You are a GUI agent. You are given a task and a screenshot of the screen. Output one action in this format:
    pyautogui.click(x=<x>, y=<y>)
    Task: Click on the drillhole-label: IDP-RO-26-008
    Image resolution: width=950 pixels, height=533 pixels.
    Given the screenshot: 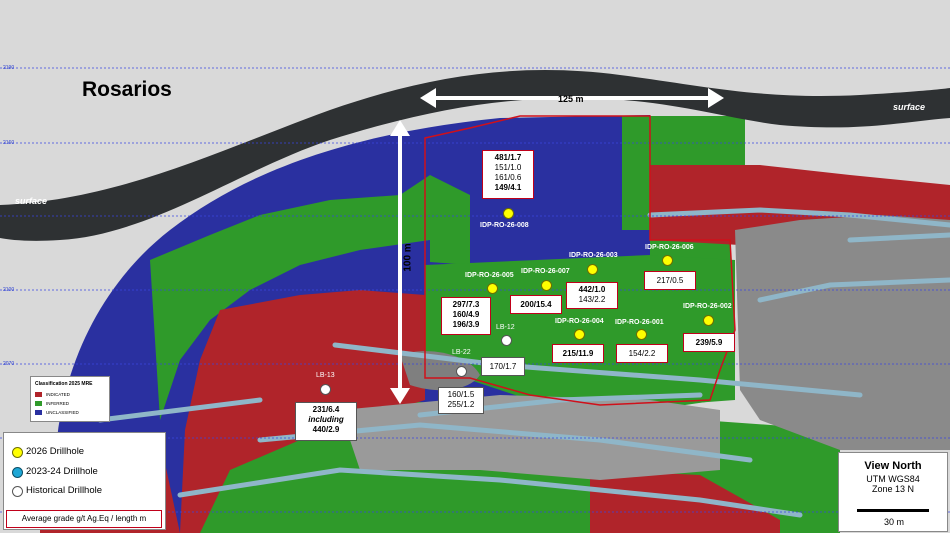 What is the action you would take?
    pyautogui.click(x=504, y=225)
    